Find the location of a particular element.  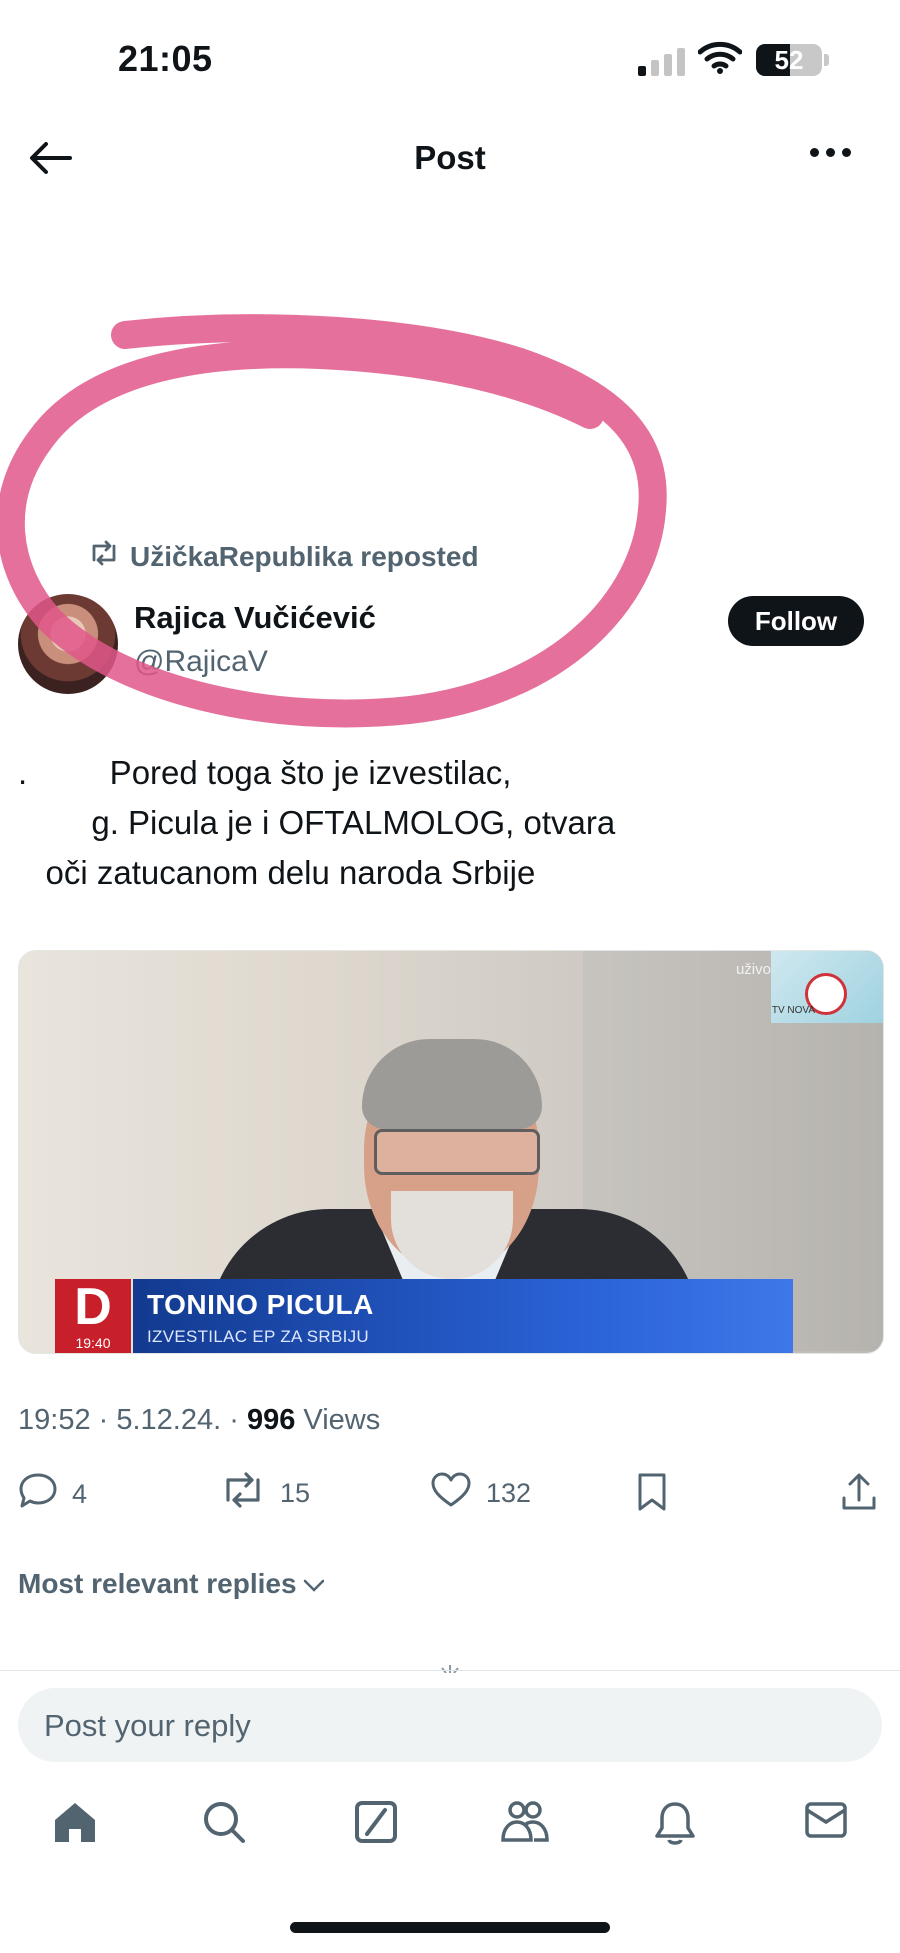

bookmark-icon is located at coordinates (652, 1495).